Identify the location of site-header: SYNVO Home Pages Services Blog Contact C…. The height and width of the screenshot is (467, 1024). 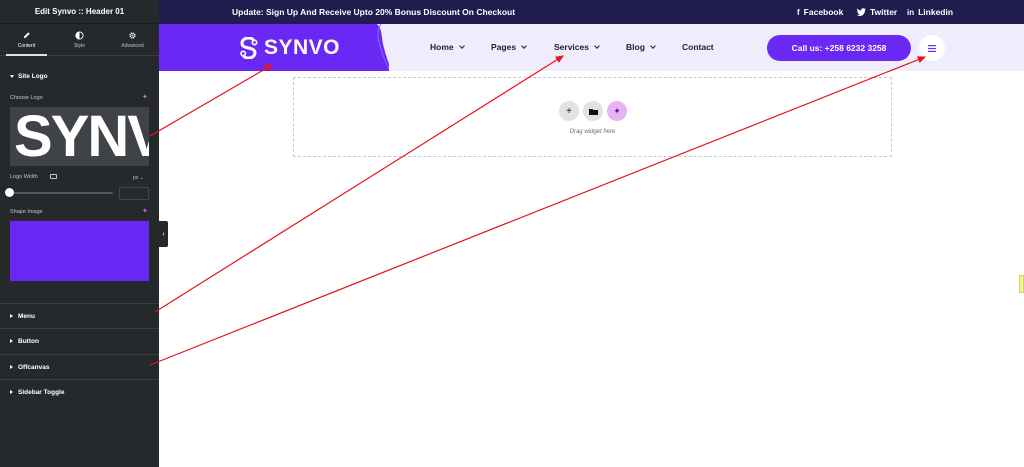
(591, 47).